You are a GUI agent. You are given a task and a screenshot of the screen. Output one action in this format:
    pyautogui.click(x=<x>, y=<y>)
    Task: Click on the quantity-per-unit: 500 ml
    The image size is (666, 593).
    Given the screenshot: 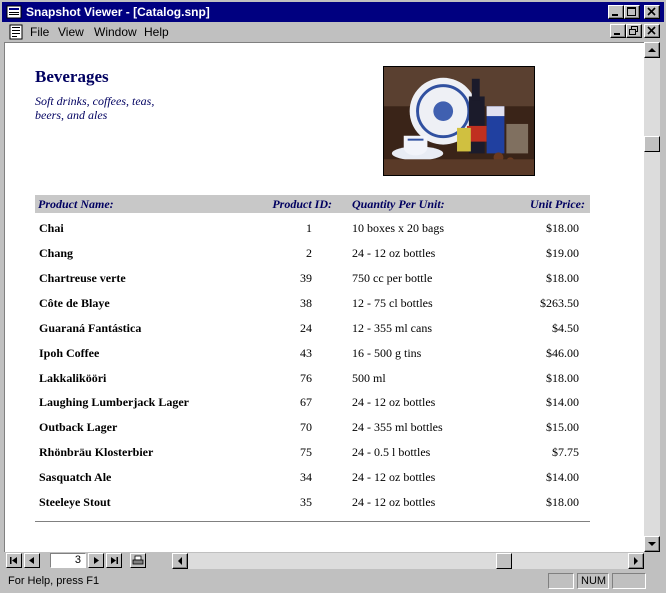 What is the action you would take?
    pyautogui.click(x=369, y=378)
    